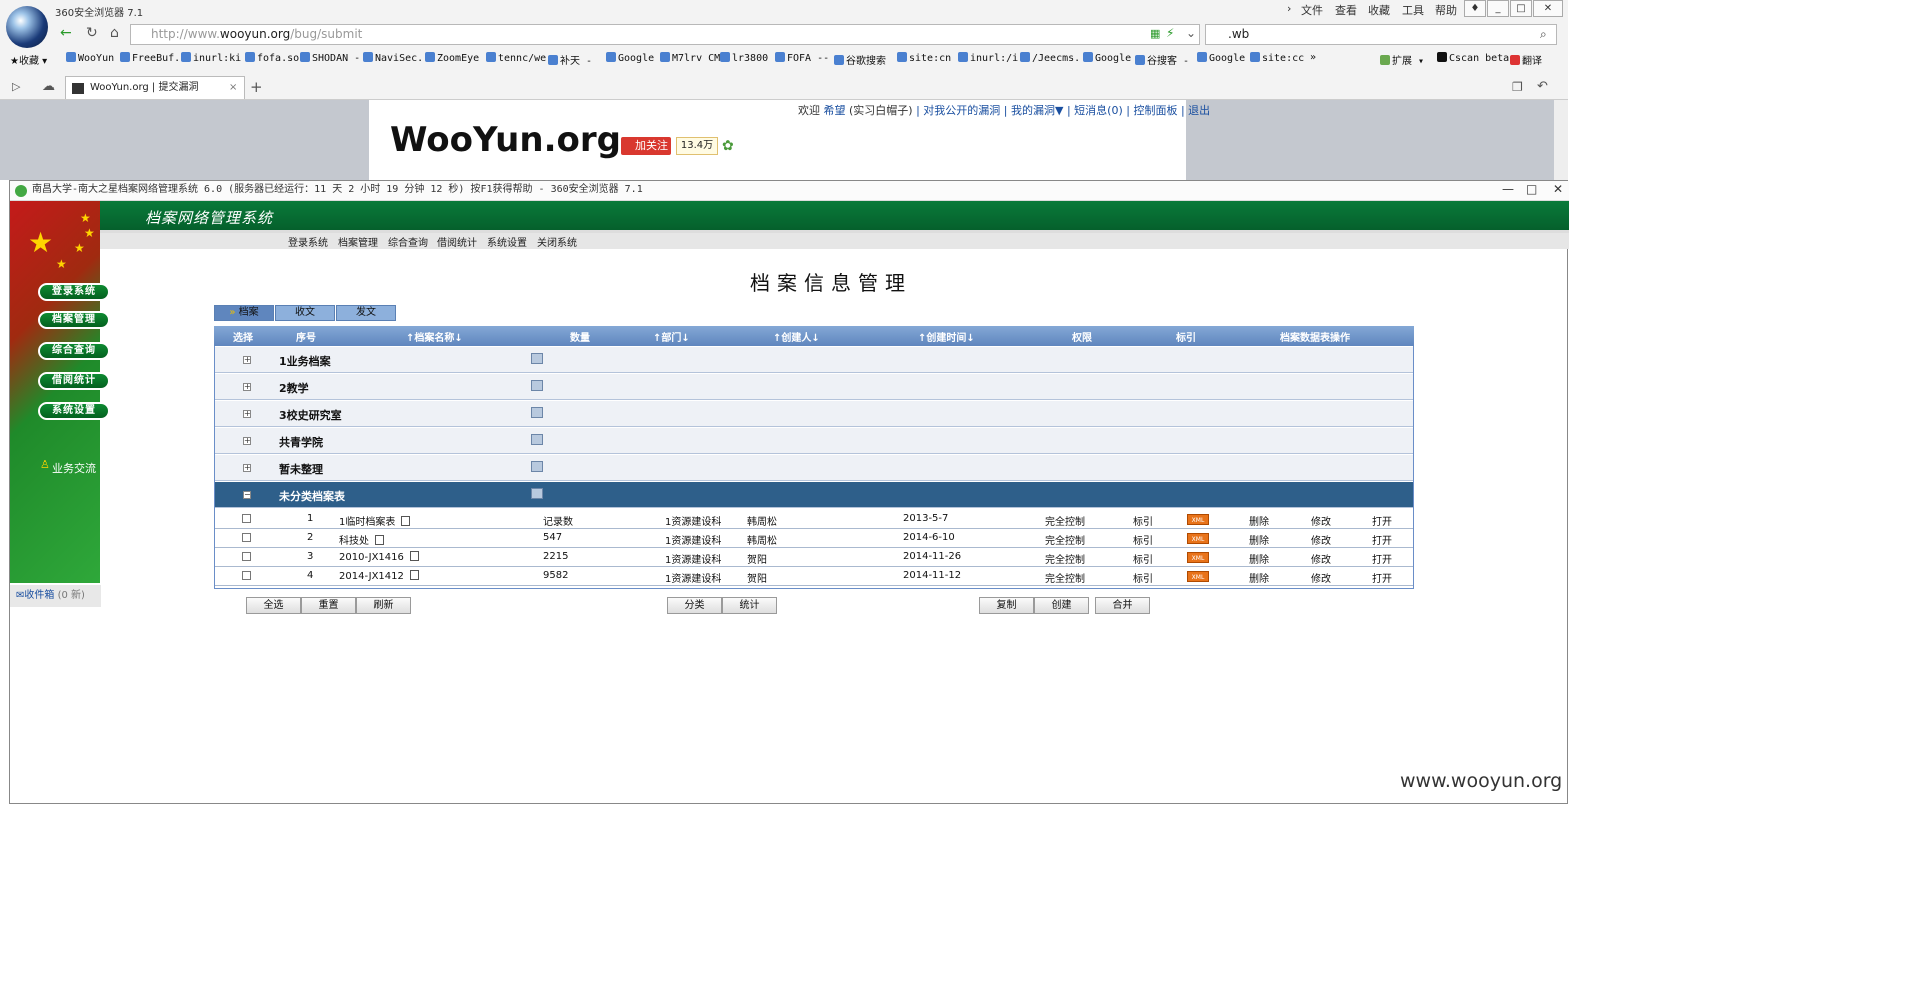  What do you see at coordinates (211, 58) in the screenshot?
I see `bookmark-inurl-ki: inurl:ki` at bounding box center [211, 58].